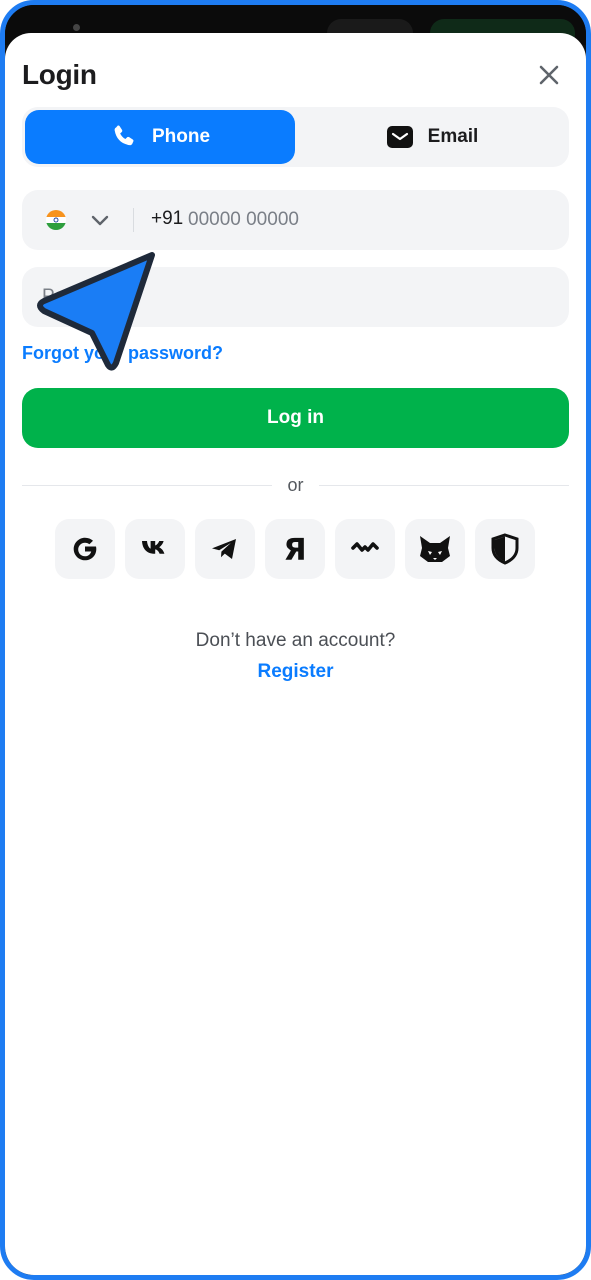 The image size is (591, 1280). Describe the element at coordinates (295, 418) in the screenshot. I see `login-button: Log in` at that location.